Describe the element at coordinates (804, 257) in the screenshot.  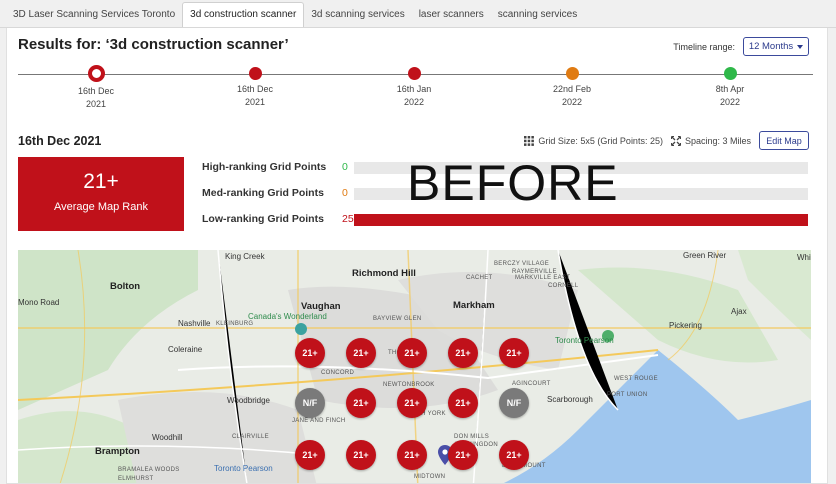
I see `place-whit: Whit` at that location.